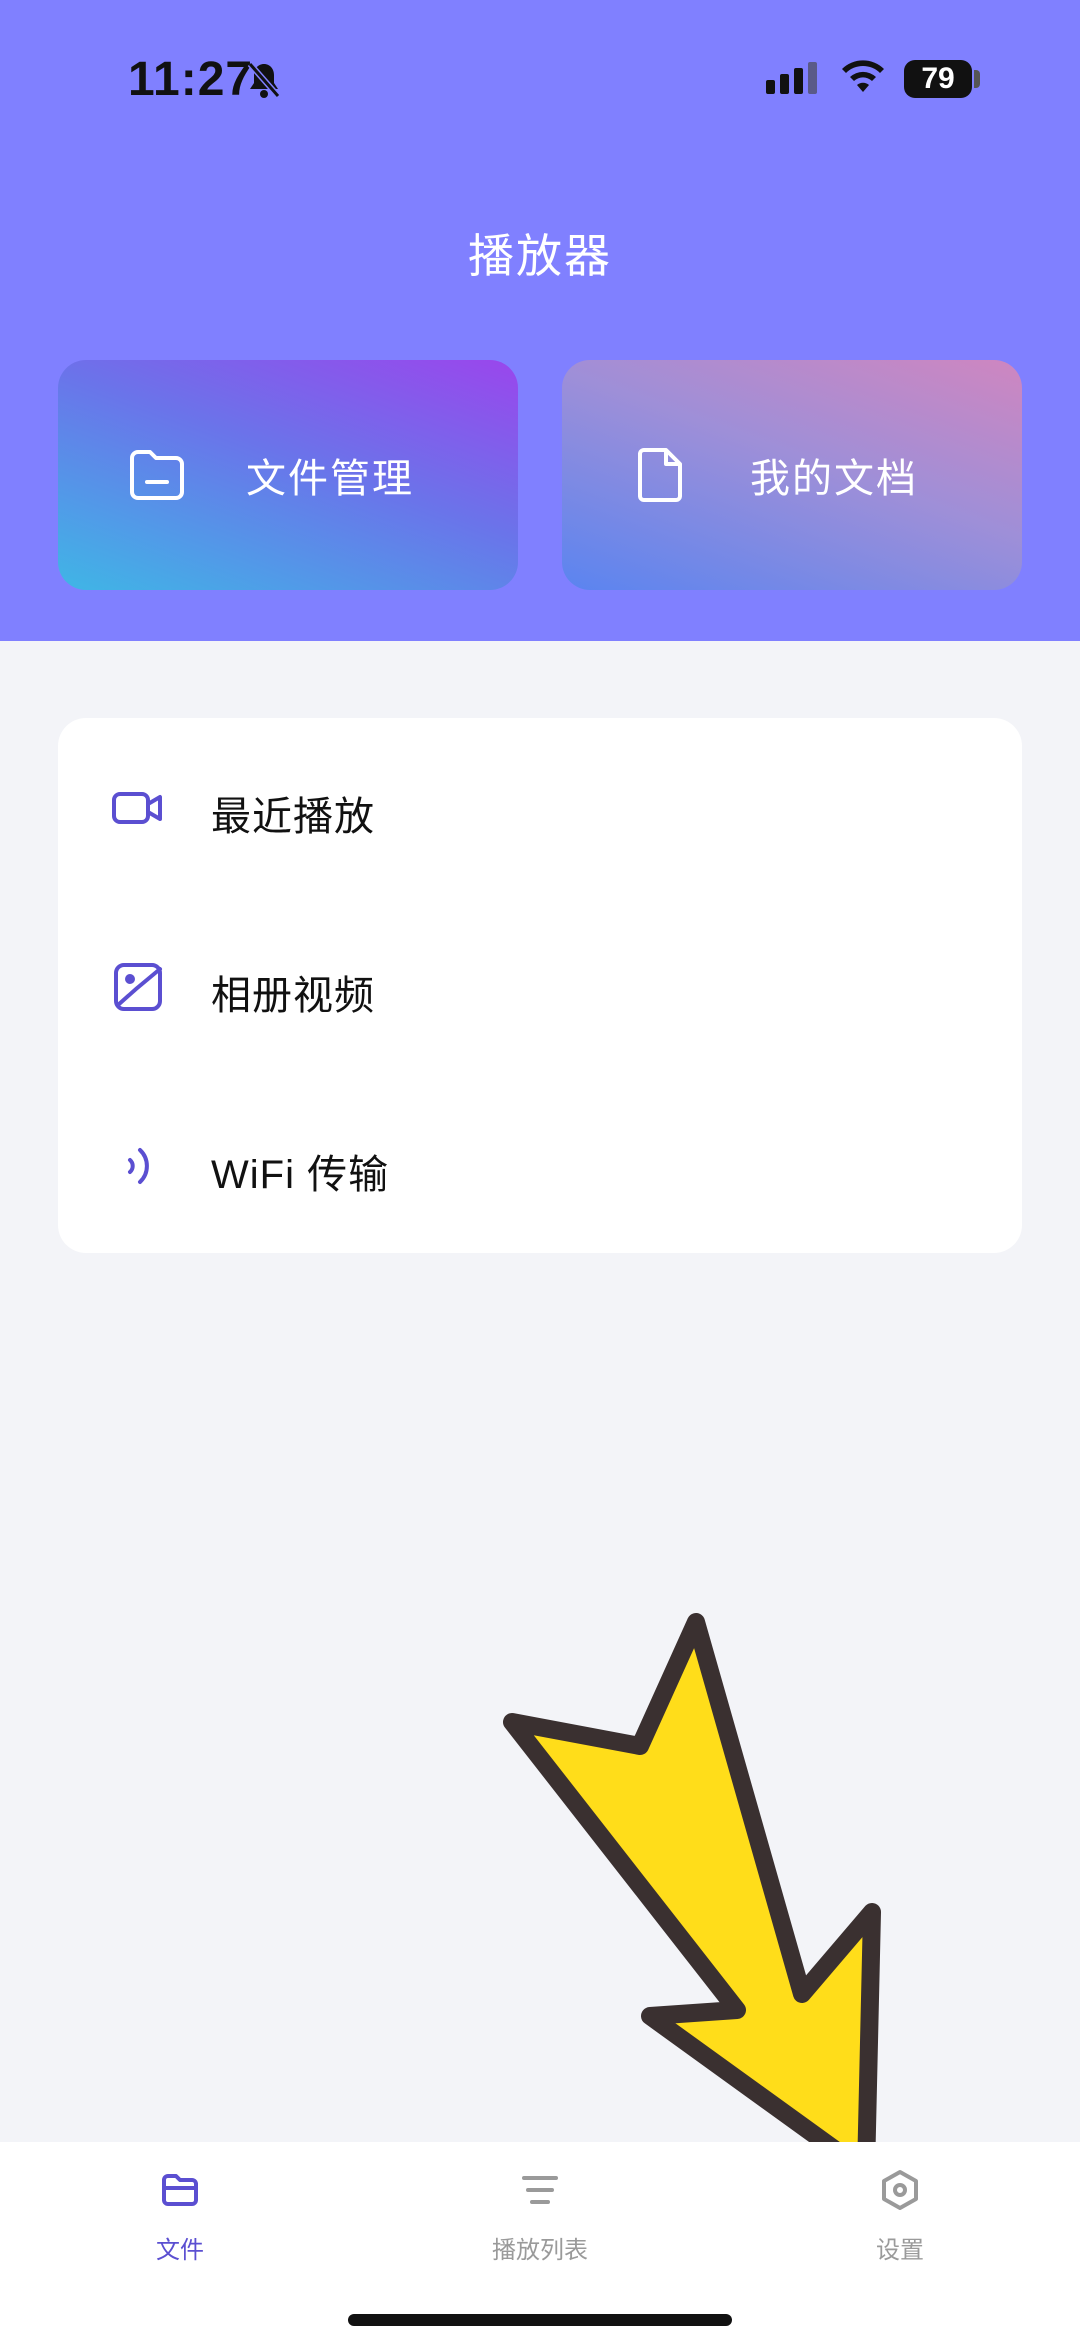 The width and height of the screenshot is (1080, 2347). What do you see at coordinates (863, 76) in the screenshot?
I see `wifi-status-icon` at bounding box center [863, 76].